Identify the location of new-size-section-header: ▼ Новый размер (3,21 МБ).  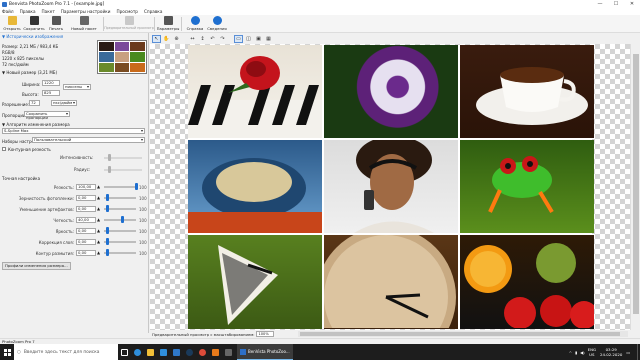
(29, 72).